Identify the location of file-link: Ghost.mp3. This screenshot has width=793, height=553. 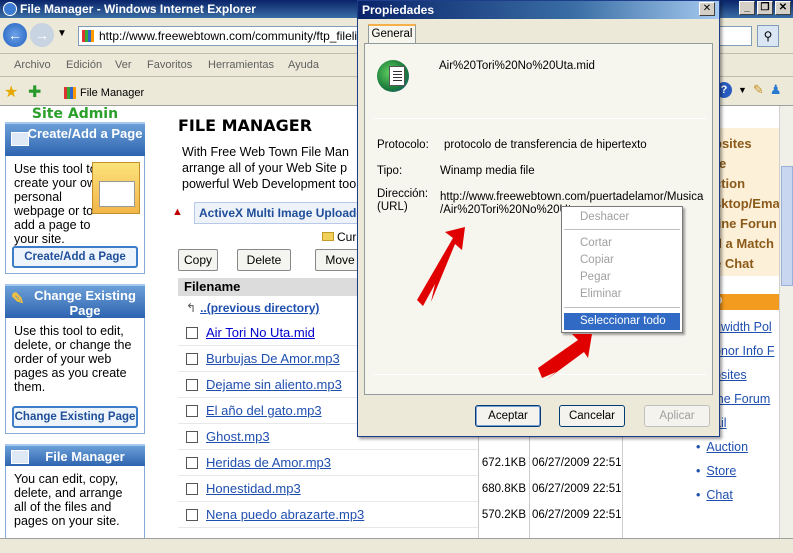
(238, 436).